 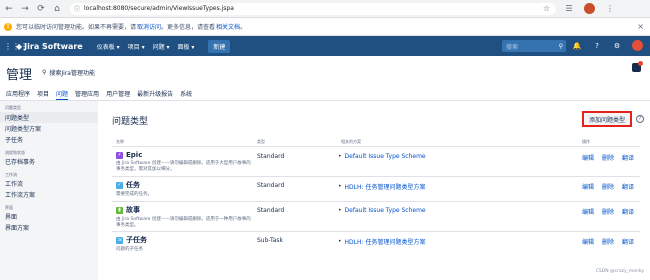 I want to click on epic-icon: ⚡, so click(x=119, y=155).